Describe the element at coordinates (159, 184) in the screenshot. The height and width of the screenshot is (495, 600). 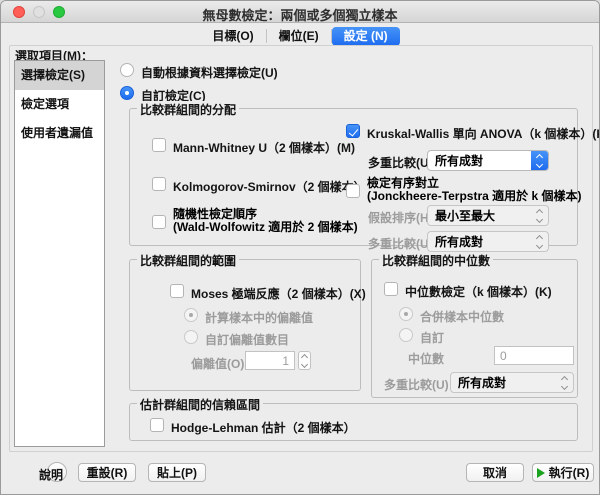
I see `kolmogorov-smirnov-checkbox` at that location.